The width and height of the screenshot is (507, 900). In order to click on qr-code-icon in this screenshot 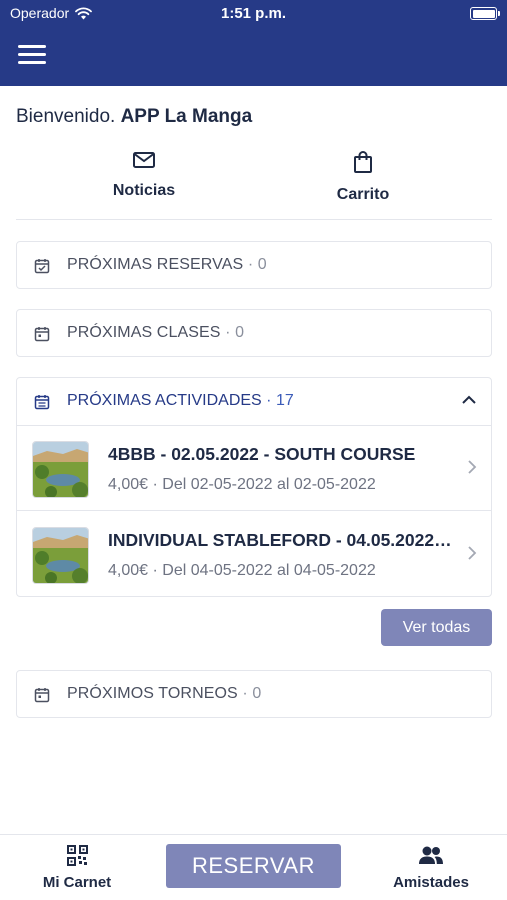, I will do `click(77, 855)`.